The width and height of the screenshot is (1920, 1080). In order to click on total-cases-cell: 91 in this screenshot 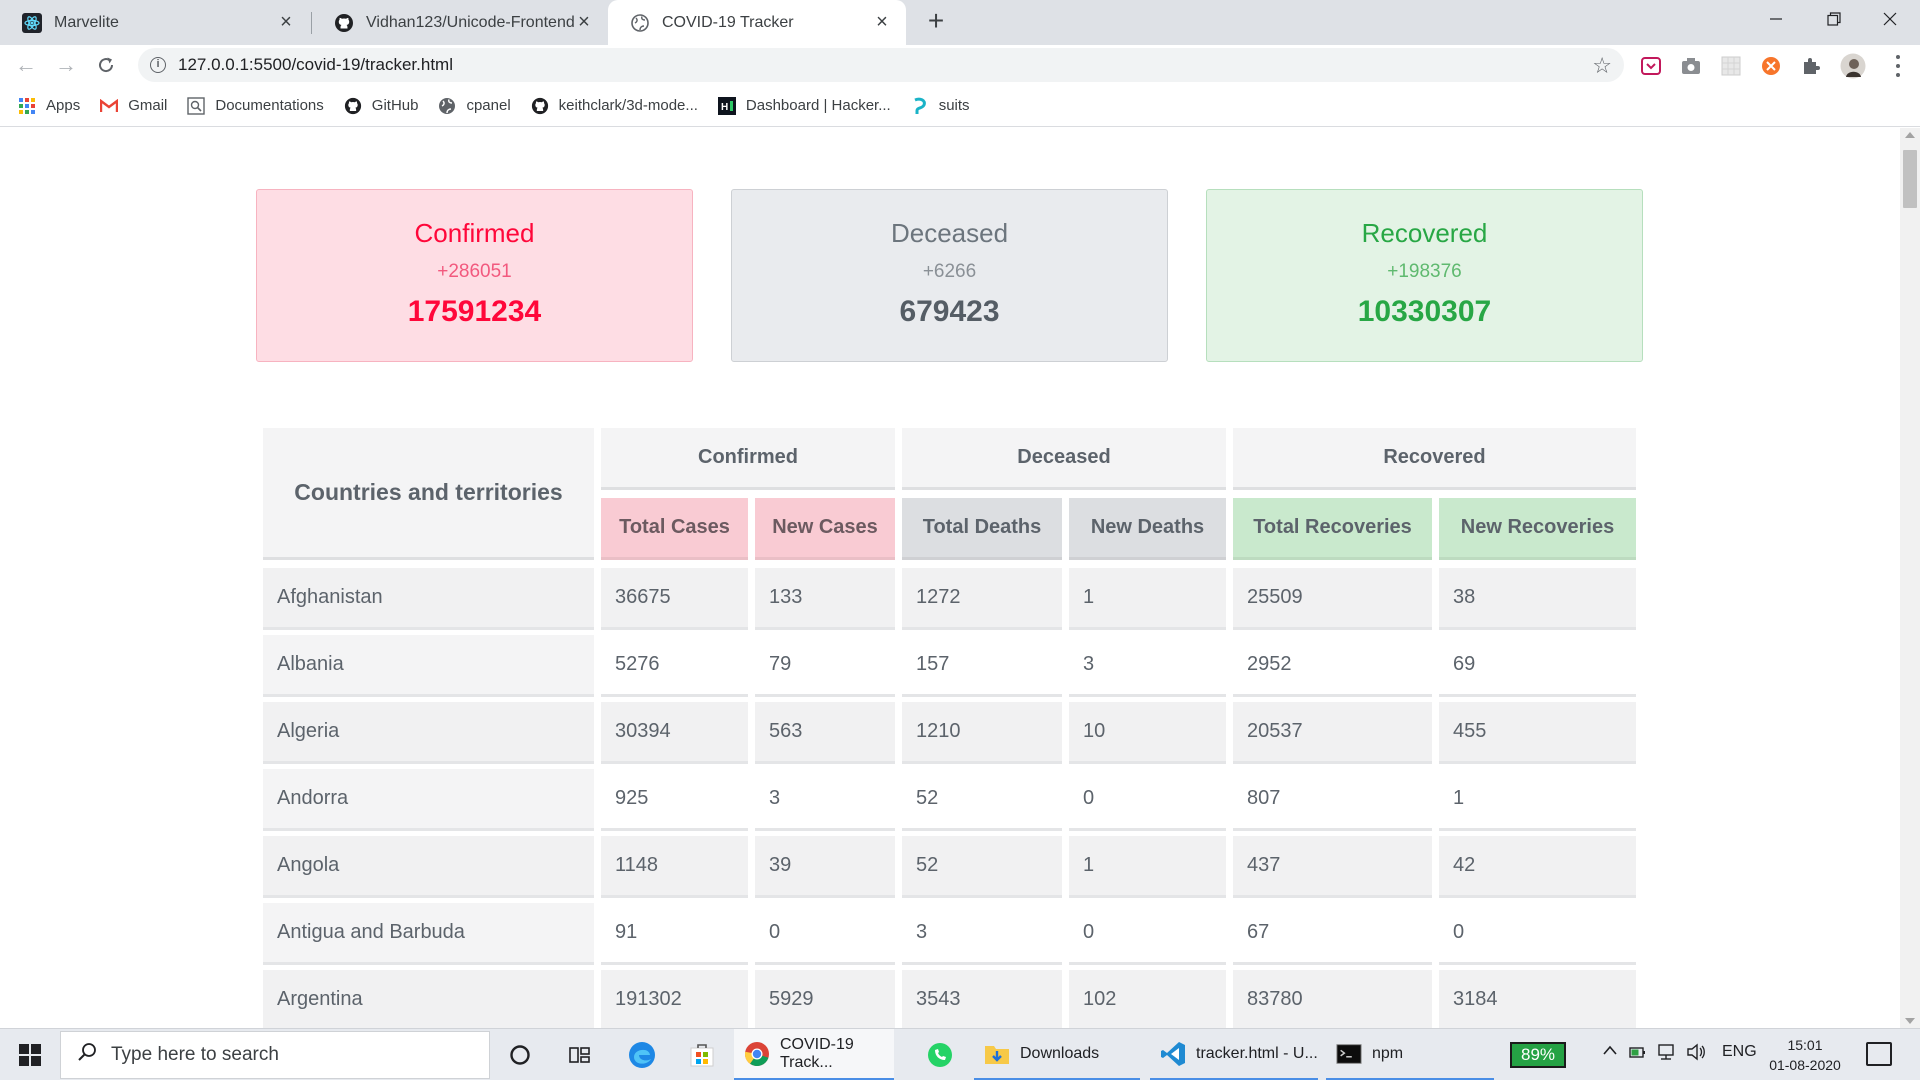, I will do `click(674, 934)`.